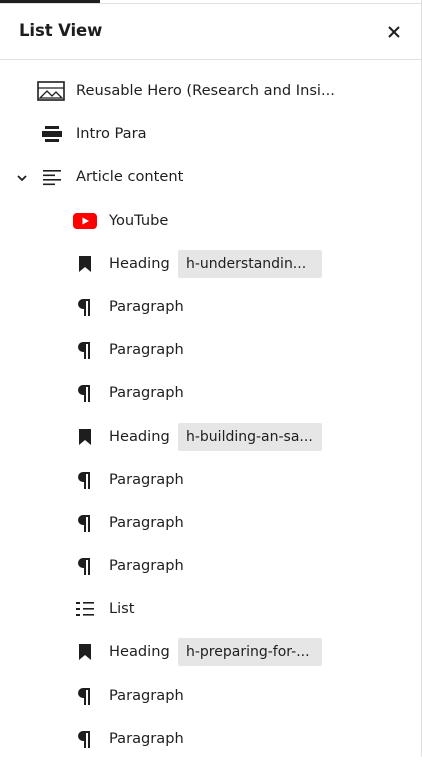 The image size is (422, 761). Describe the element at coordinates (210, 134) in the screenshot. I see `tree-item-intro-para: Intro Para` at that location.